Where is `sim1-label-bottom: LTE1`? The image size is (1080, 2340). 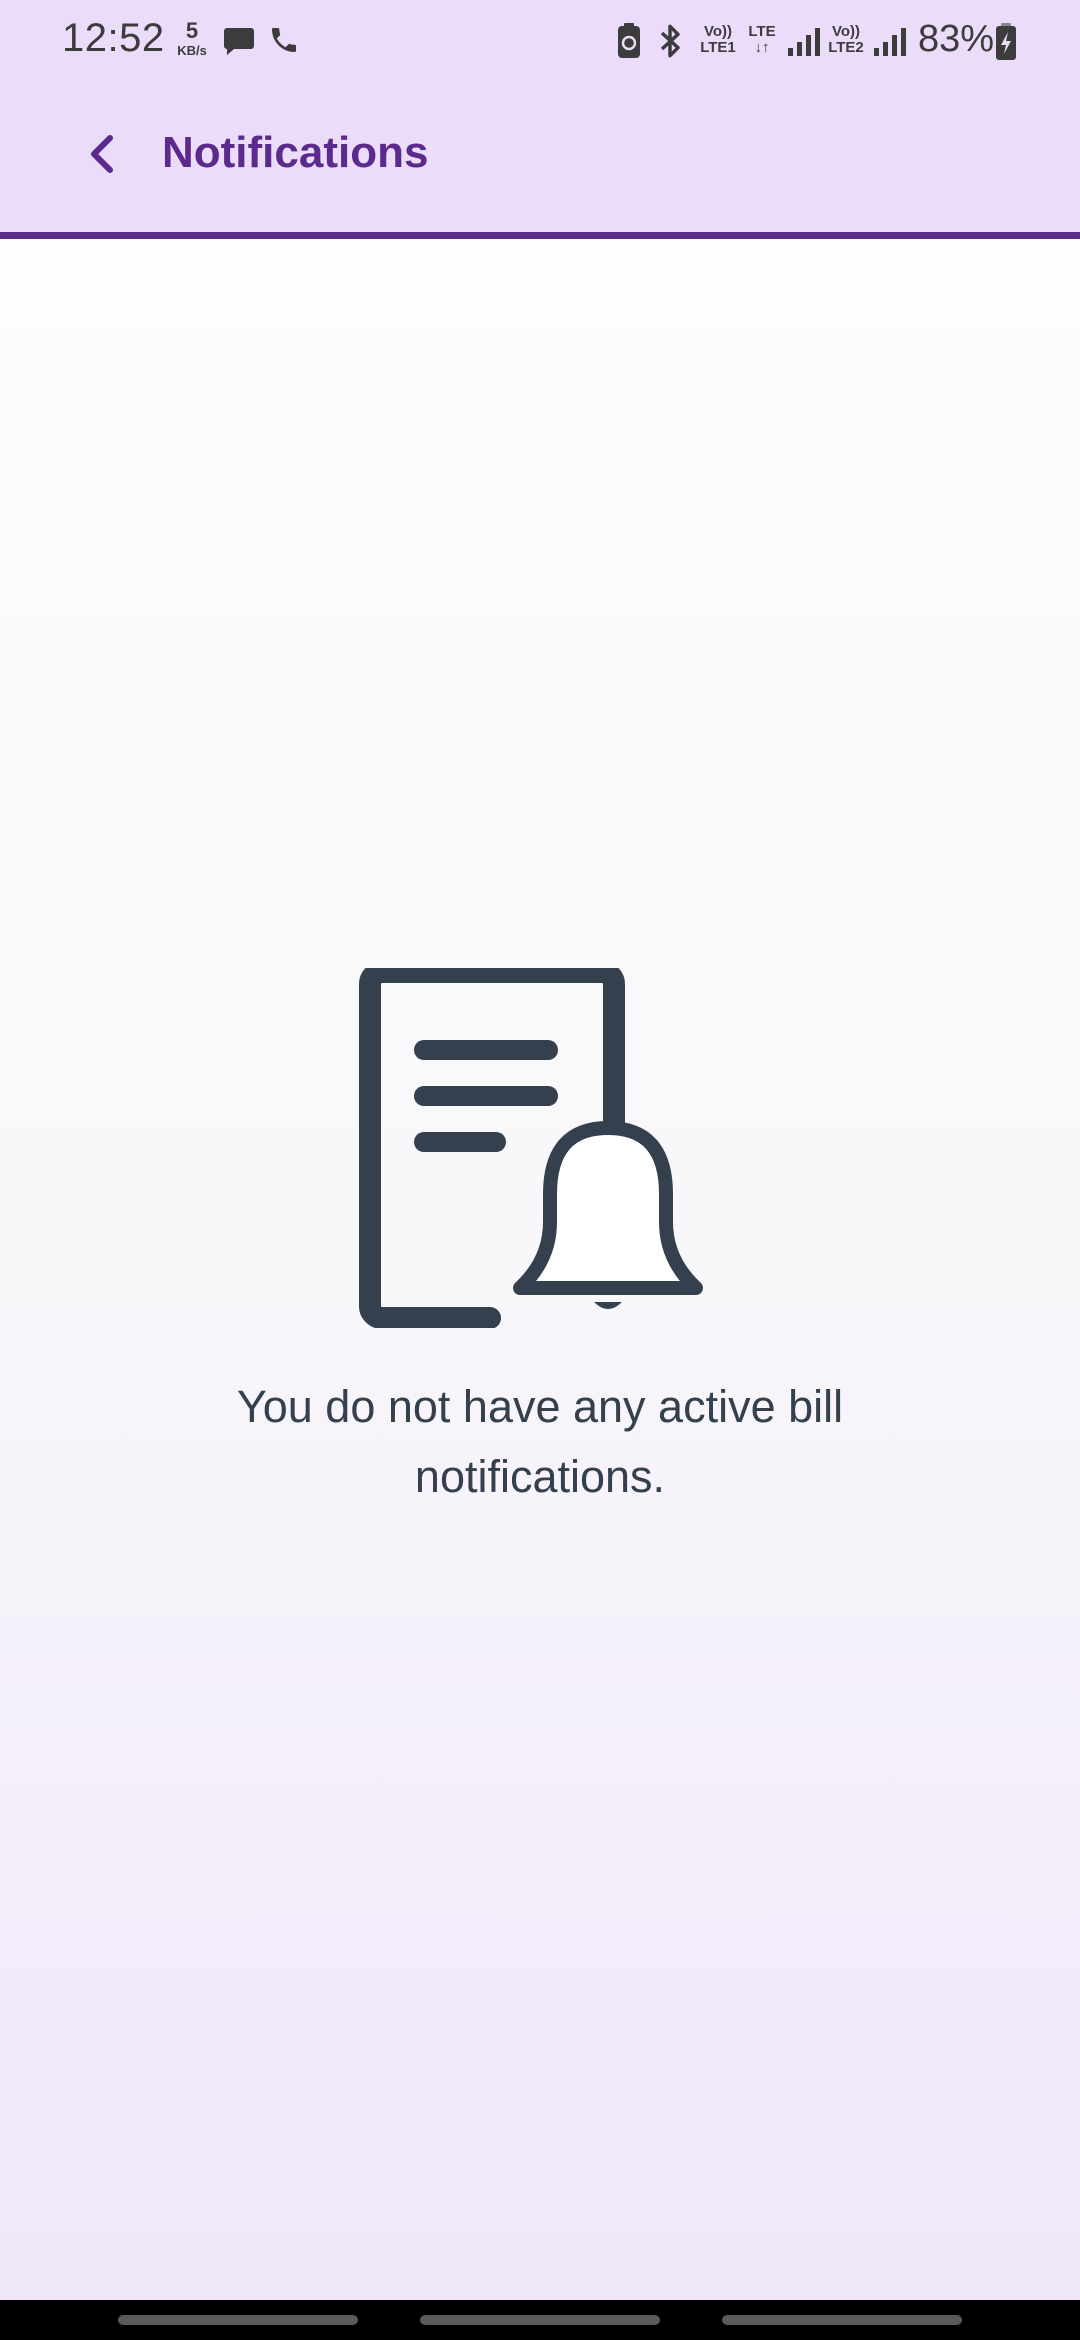
sim1-label-bottom: LTE1 is located at coordinates (718, 47).